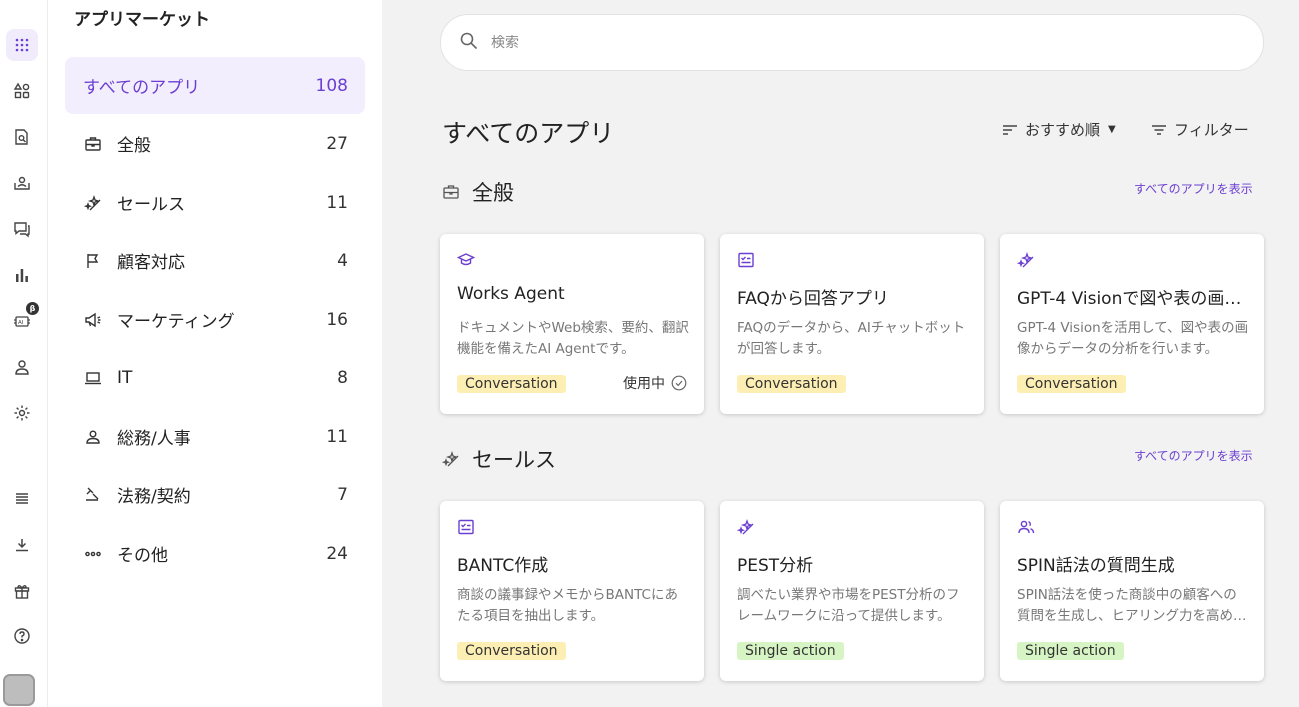 This screenshot has width=1299, height=707. Describe the element at coordinates (215, 377) in the screenshot. I see `category-it: IT 8` at that location.